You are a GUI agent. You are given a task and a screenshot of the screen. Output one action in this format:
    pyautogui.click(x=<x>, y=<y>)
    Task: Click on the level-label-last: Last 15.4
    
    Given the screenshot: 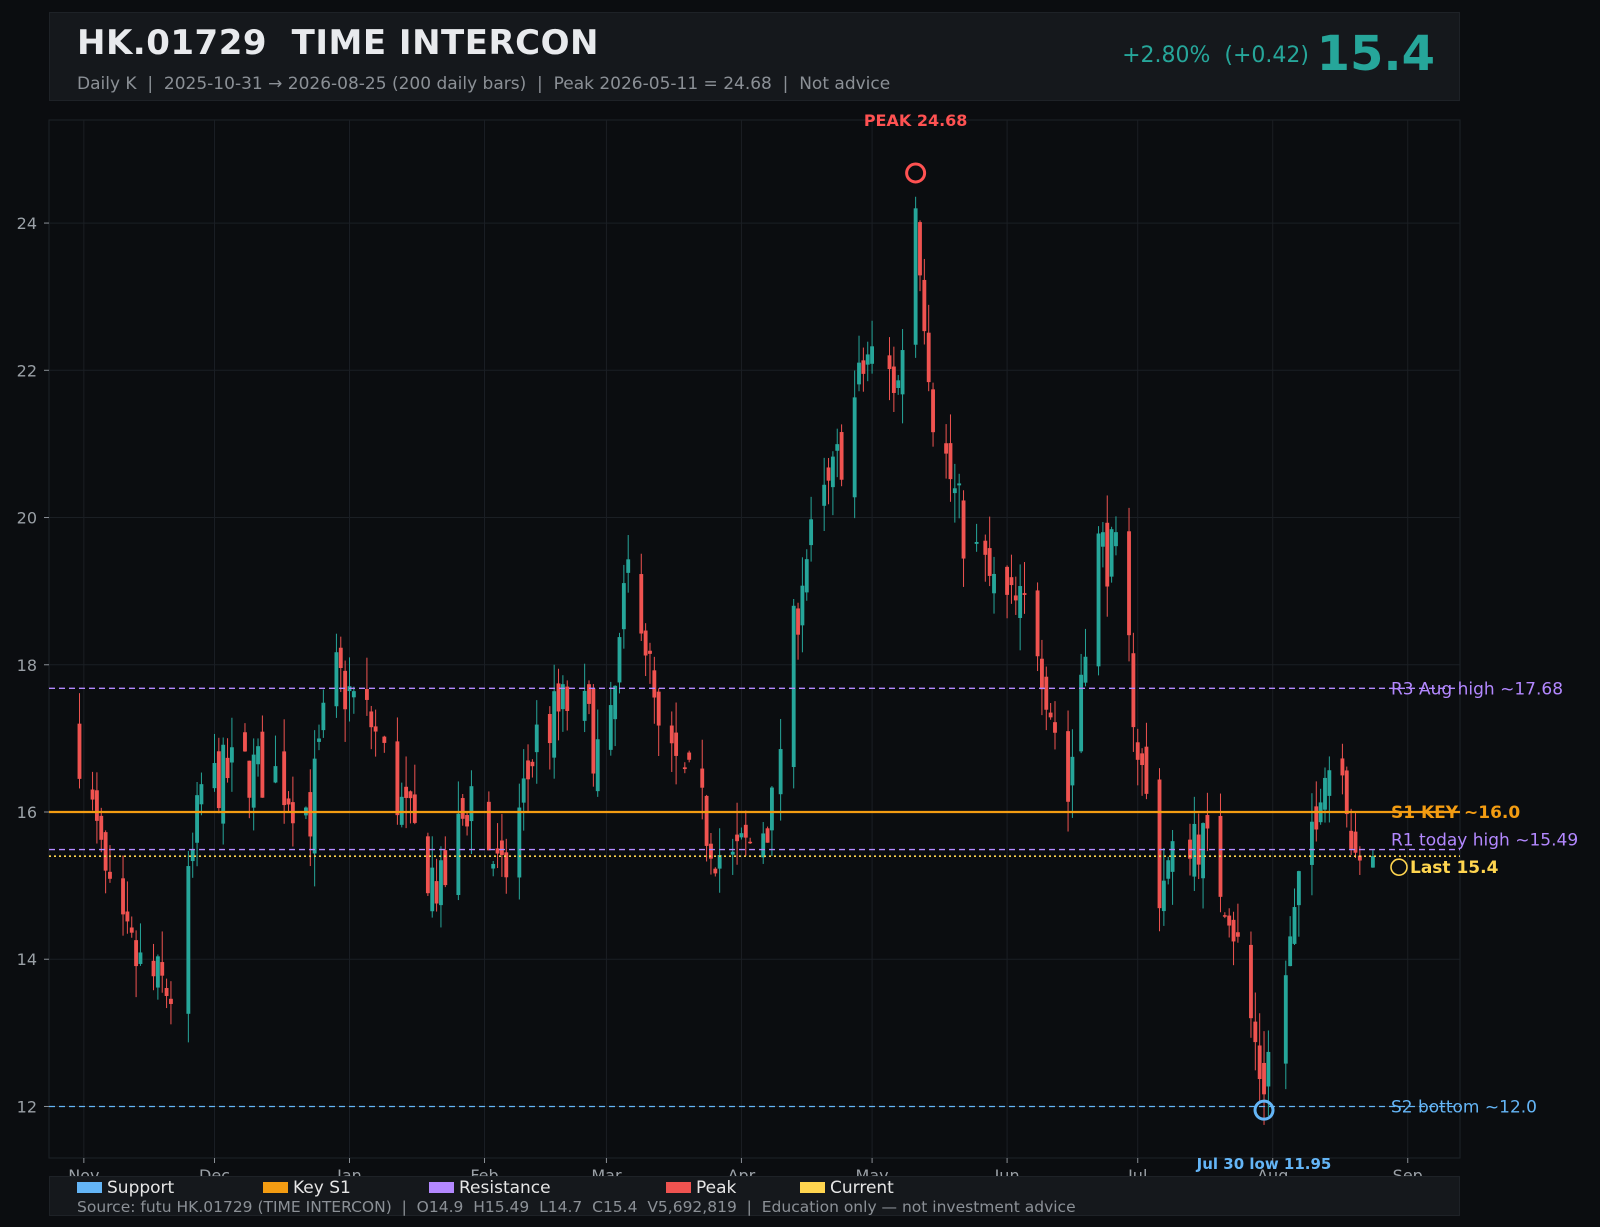 What is the action you would take?
    pyautogui.click(x=1454, y=868)
    